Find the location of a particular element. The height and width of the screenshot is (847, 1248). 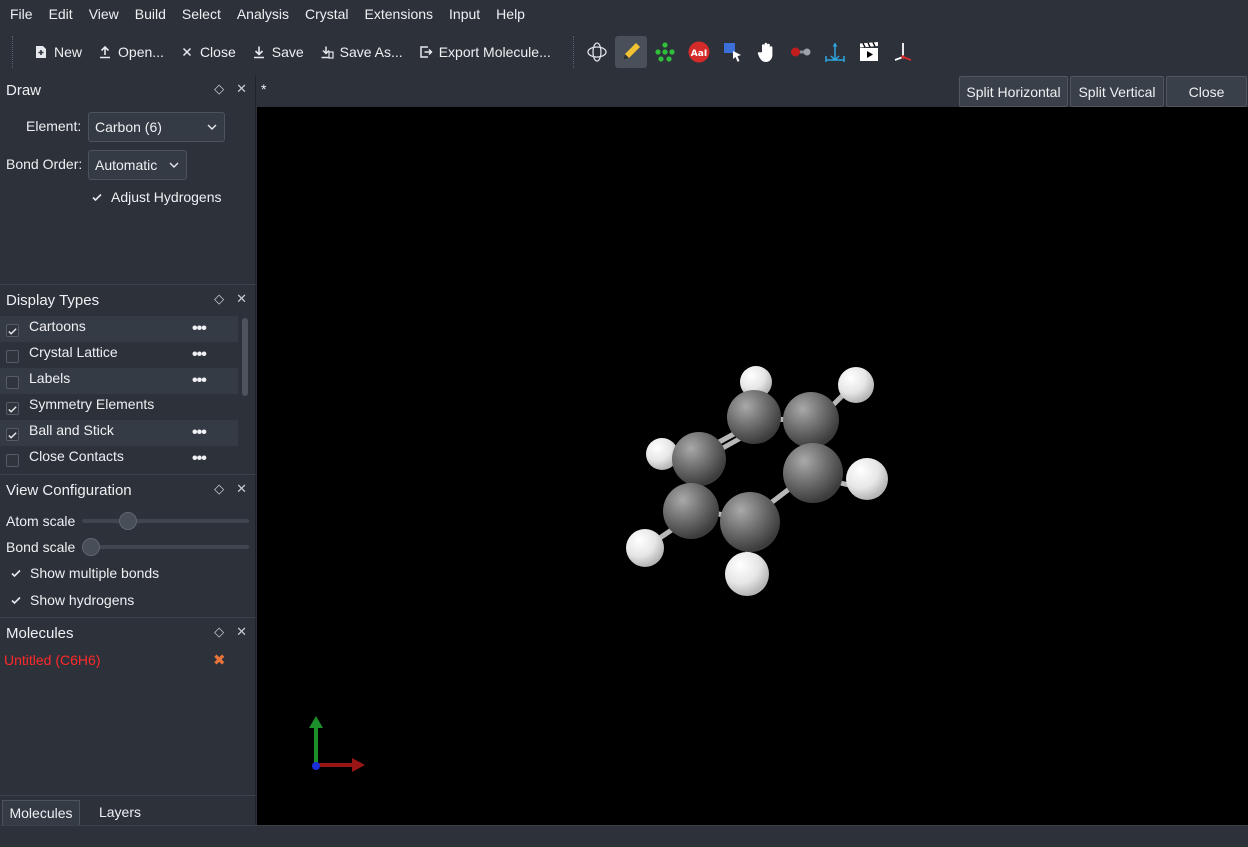

bond-scale-handle is located at coordinates (91, 547).